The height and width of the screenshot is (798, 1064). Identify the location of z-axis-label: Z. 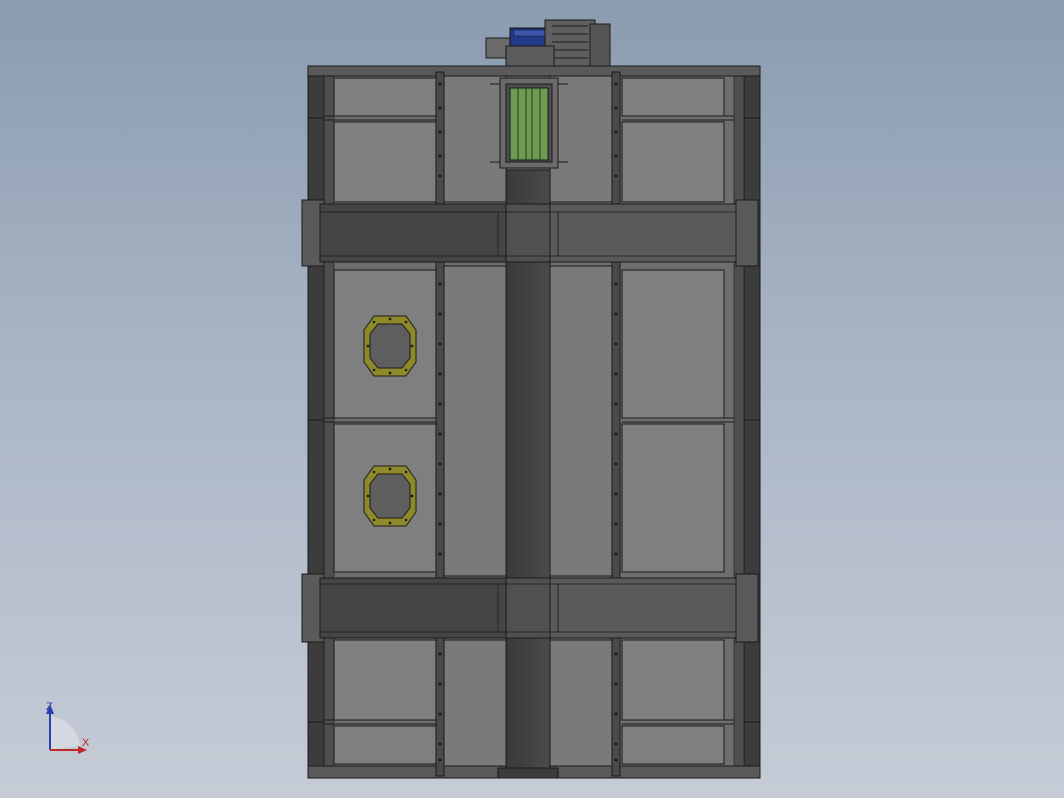
(49, 707).